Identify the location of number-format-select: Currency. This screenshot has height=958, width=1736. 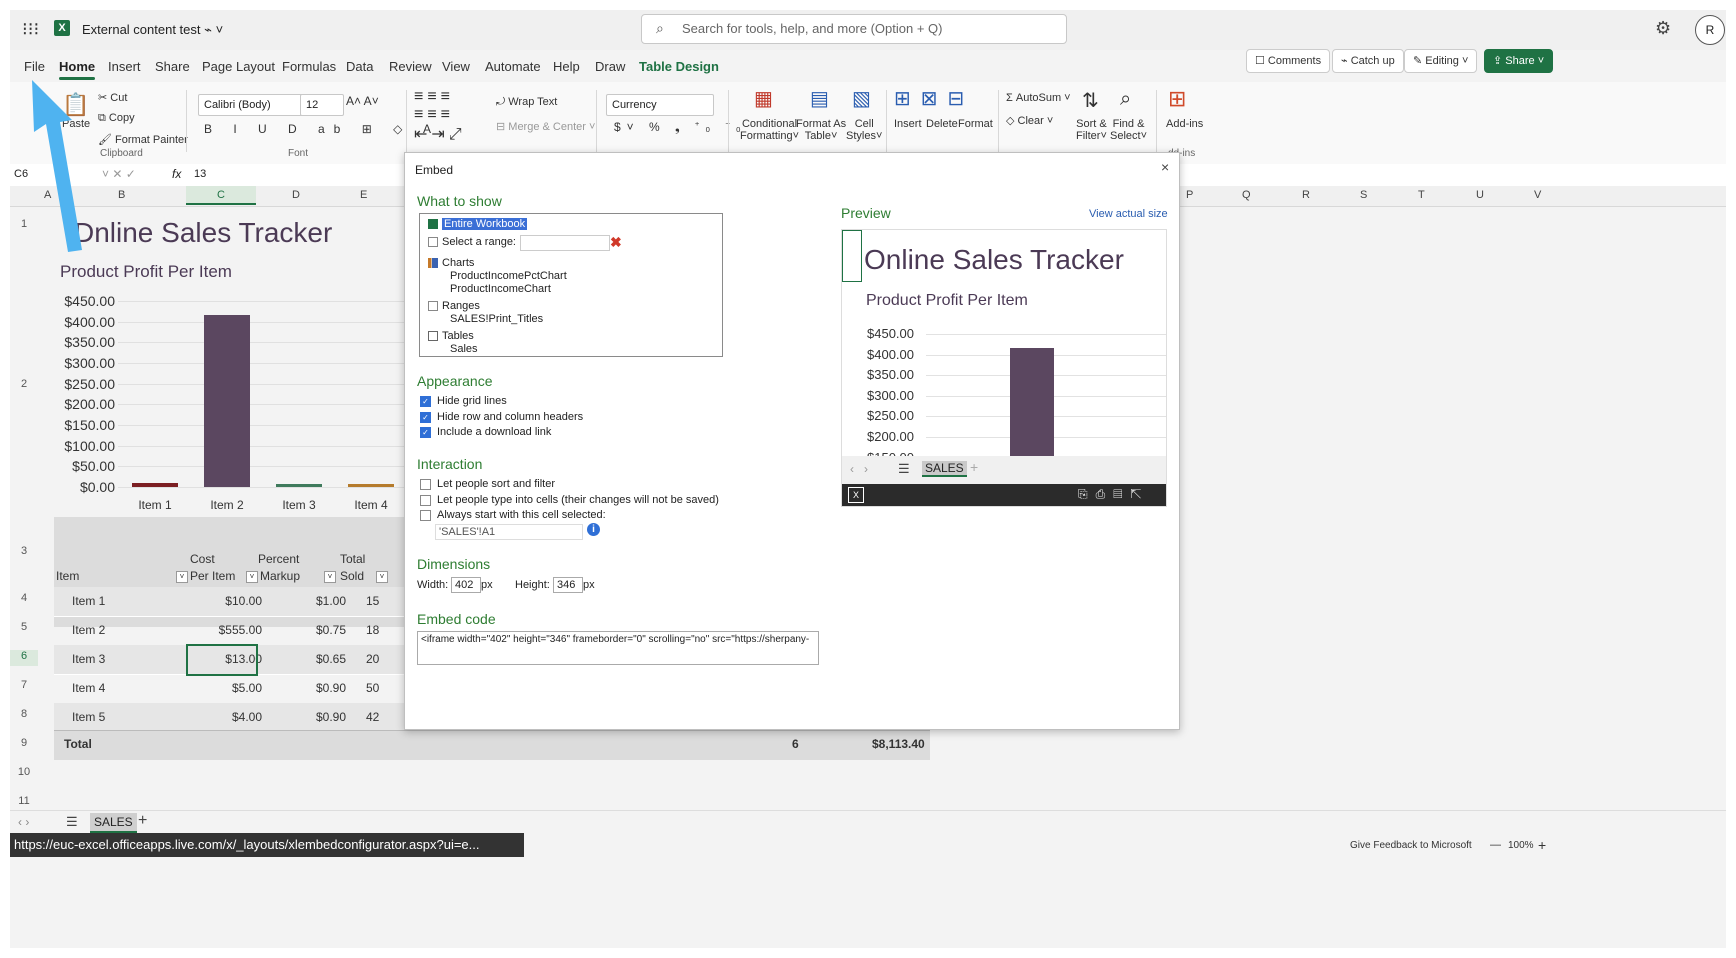
(660, 105).